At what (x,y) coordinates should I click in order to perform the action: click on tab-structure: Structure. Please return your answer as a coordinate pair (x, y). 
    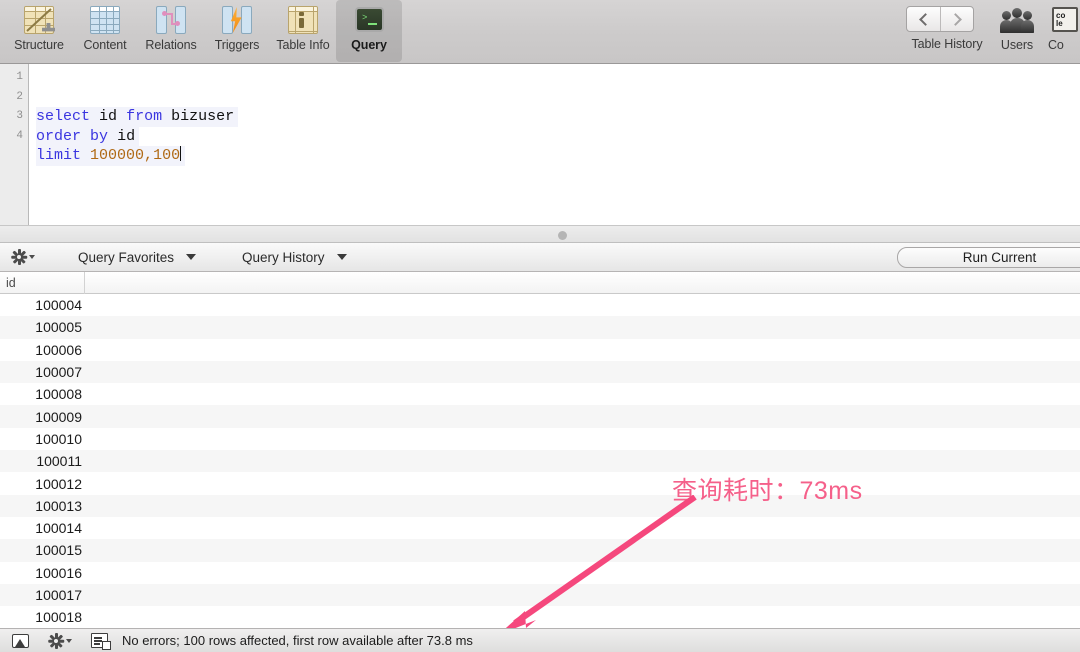
    Looking at the image, I should click on (39, 31).